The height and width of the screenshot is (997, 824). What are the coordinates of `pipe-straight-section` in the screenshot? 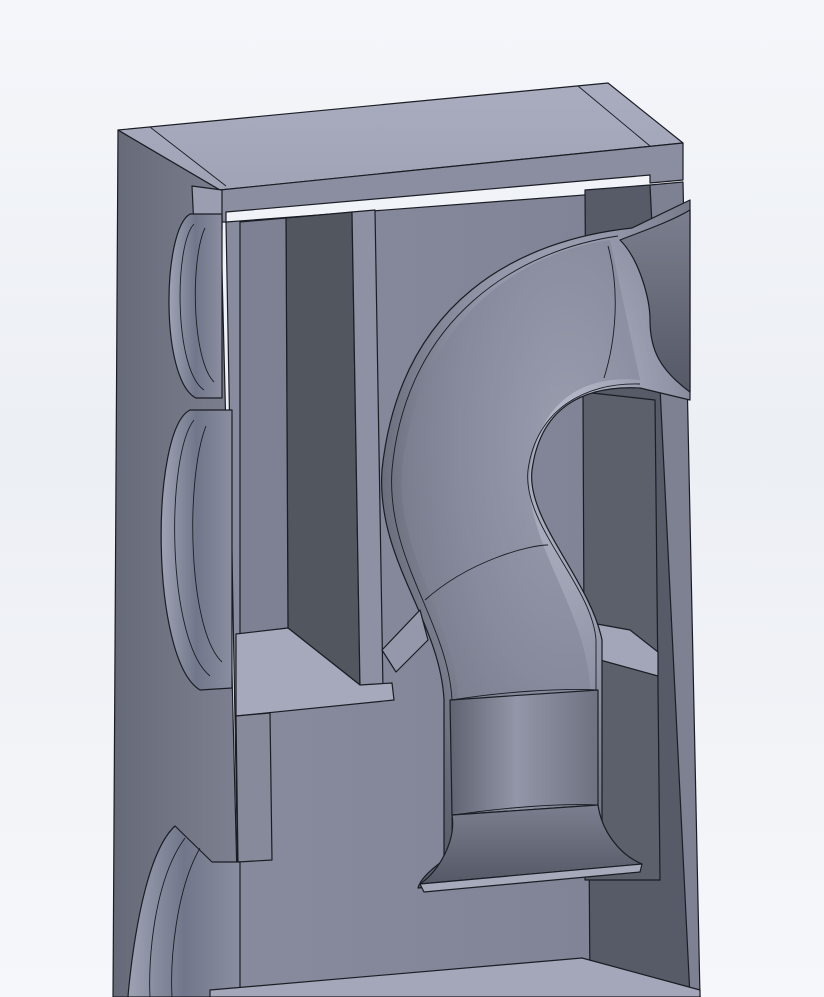 It's located at (524, 752).